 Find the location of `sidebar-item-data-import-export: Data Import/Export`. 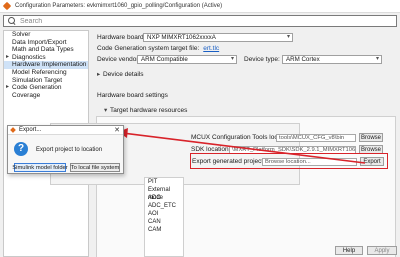

sidebar-item-data-import-export: Data Import/Export is located at coordinates (46, 43).